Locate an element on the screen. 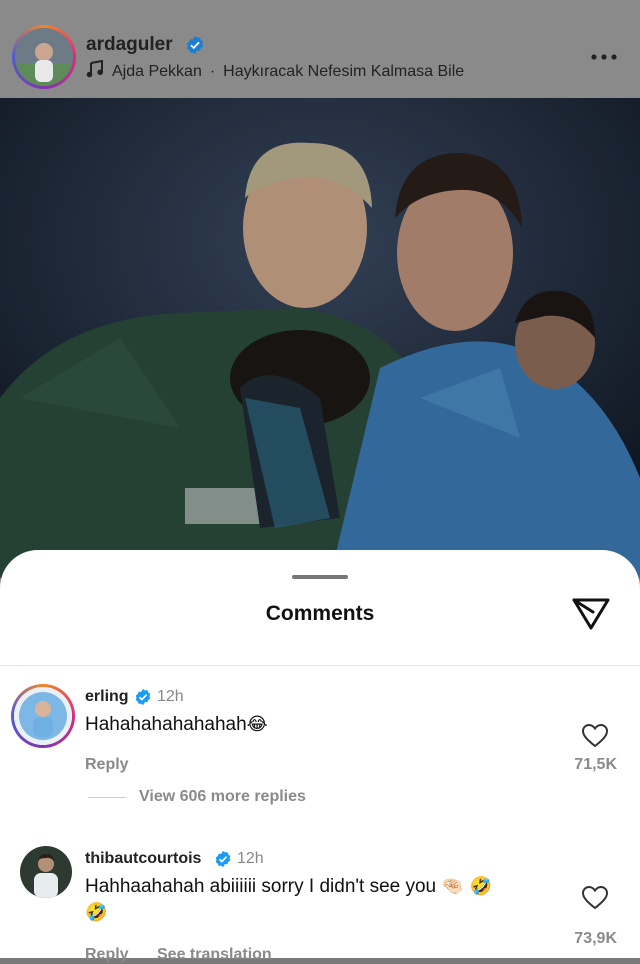 This screenshot has width=640, height=964. sheet-divider is located at coordinates (320, 665).